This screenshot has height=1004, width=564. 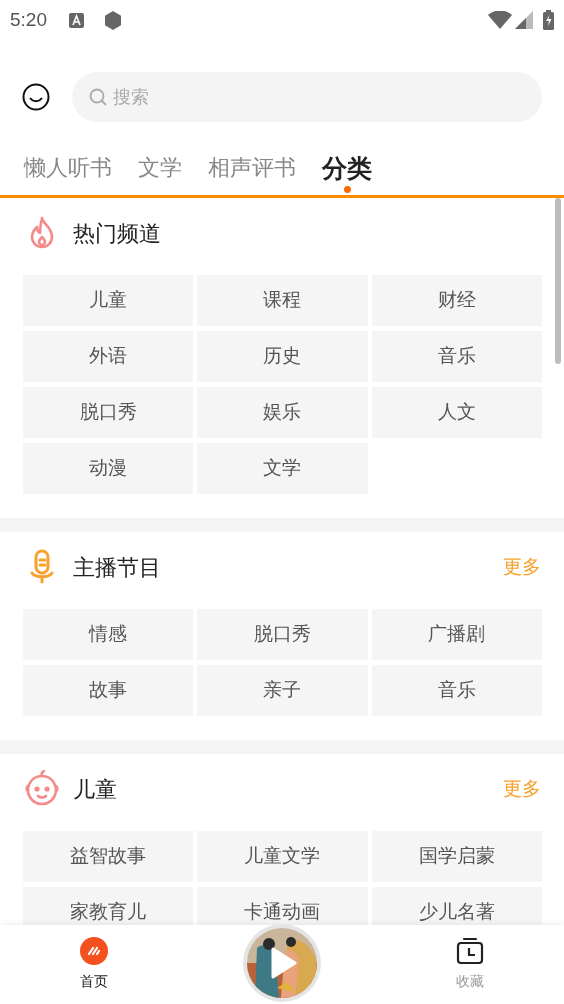 What do you see at coordinates (95, 789) in the screenshot?
I see `section-title: 儿童` at bounding box center [95, 789].